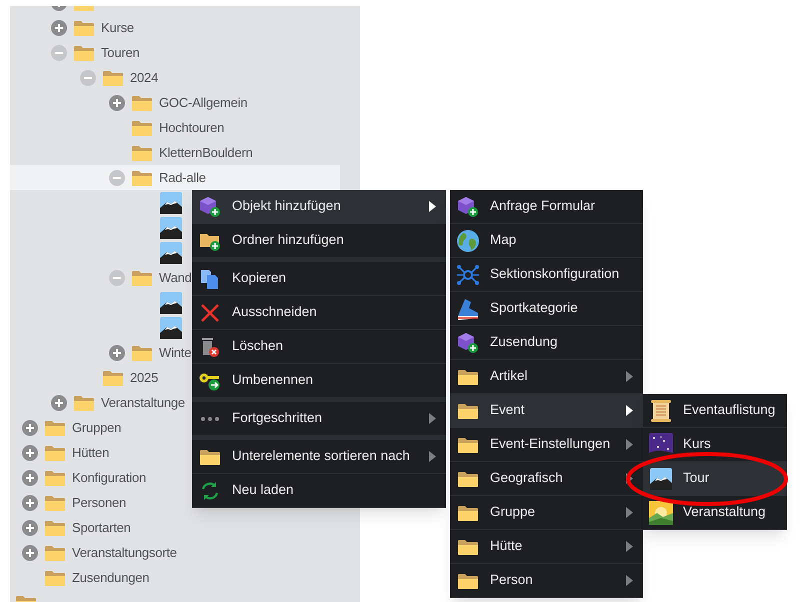 Image resolution: width=803 pixels, height=602 pixels. What do you see at coordinates (143, 402) in the screenshot?
I see `tree-item-label: Veranstaltunge` at bounding box center [143, 402].